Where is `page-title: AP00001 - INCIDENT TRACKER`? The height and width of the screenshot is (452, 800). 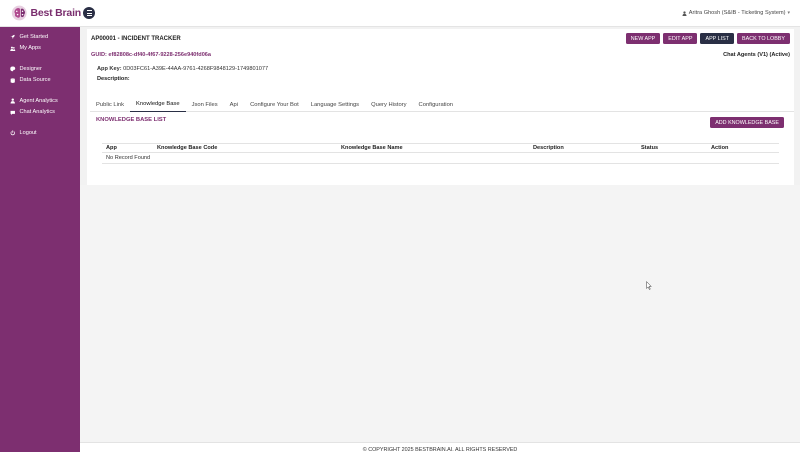 page-title: AP00001 - INCIDENT TRACKER is located at coordinates (136, 39).